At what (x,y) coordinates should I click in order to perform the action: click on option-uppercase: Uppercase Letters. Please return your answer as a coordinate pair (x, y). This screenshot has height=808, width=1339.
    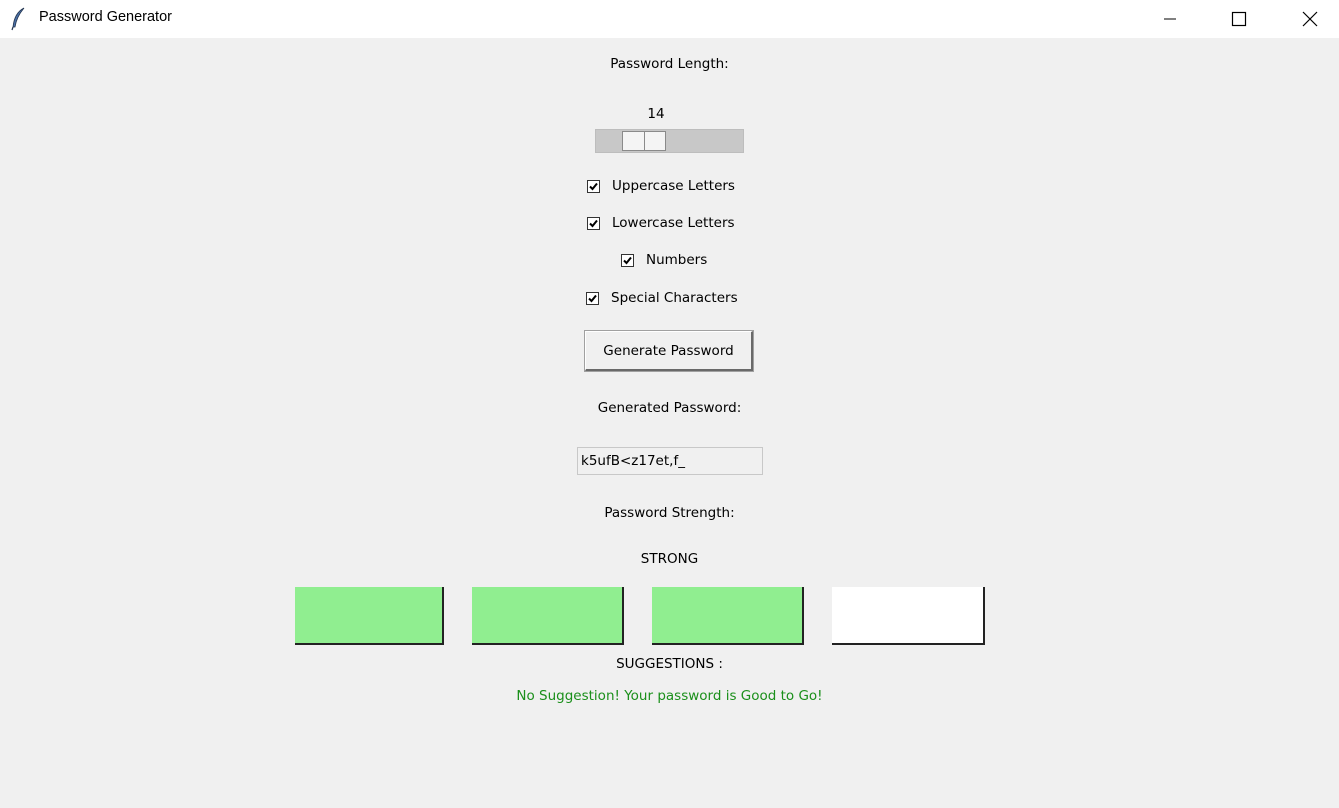
    Looking at the image, I should click on (661, 186).